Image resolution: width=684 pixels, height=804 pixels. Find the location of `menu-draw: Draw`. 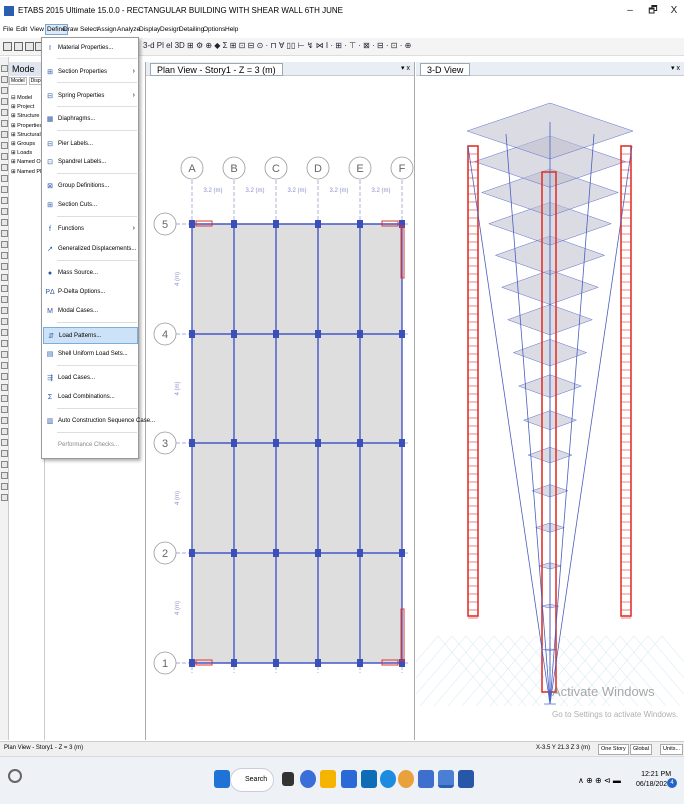

menu-draw: Draw is located at coordinates (70, 29).